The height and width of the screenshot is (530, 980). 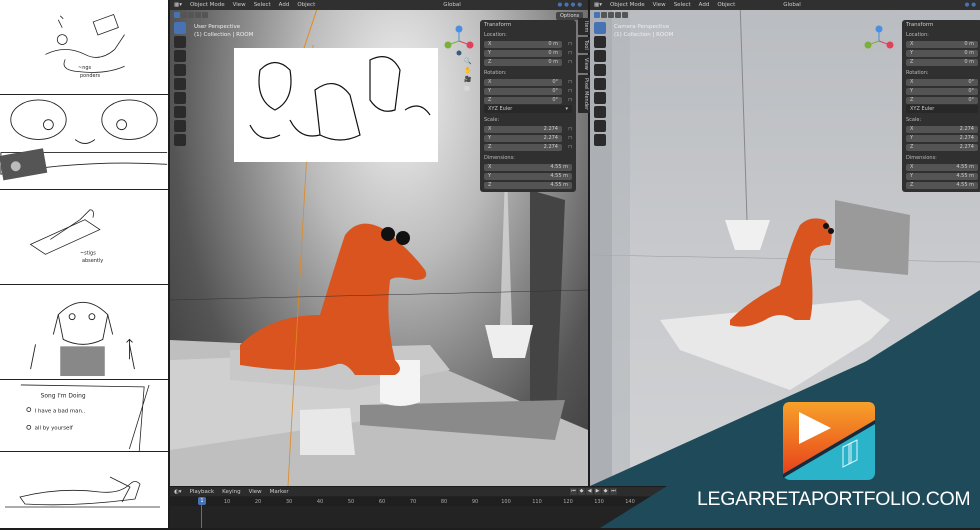 What do you see at coordinates (584, 27) in the screenshot?
I see `tab-item: Item` at bounding box center [584, 27].